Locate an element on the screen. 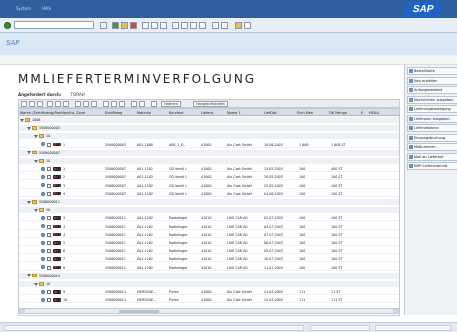  tree-node: 1008 is located at coordinates (209, 120).